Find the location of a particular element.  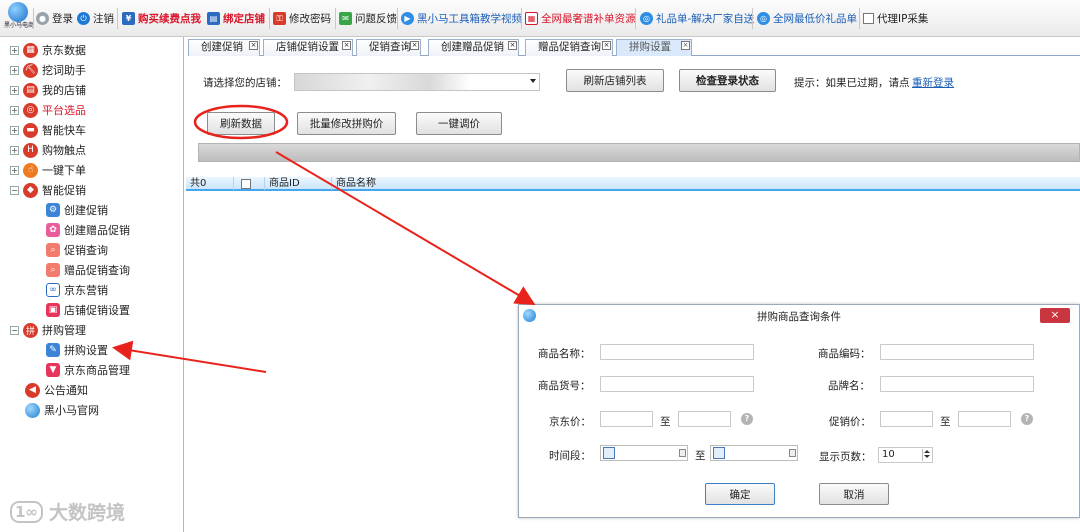

play-icon: ▶ is located at coordinates (407, 18).